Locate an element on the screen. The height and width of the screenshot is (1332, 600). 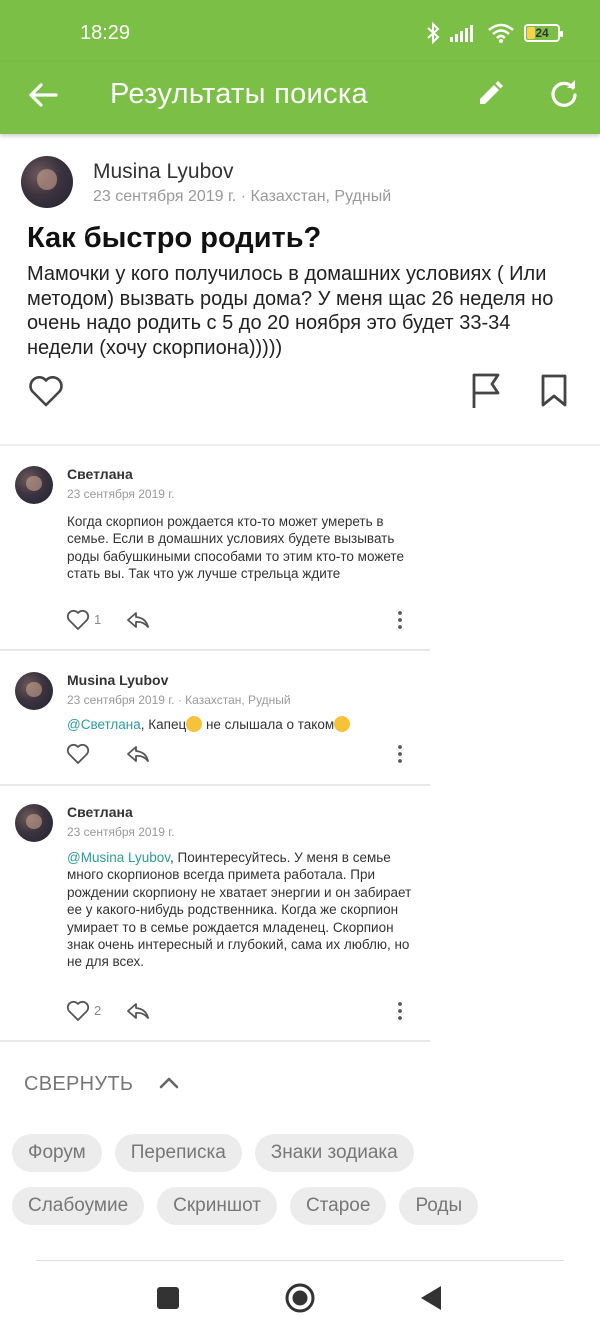
bluetooth-icon is located at coordinates (433, 33).